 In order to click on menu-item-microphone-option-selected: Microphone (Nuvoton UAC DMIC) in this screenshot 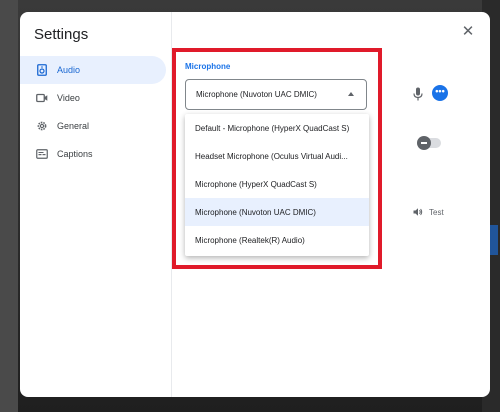, I will do `click(277, 212)`.